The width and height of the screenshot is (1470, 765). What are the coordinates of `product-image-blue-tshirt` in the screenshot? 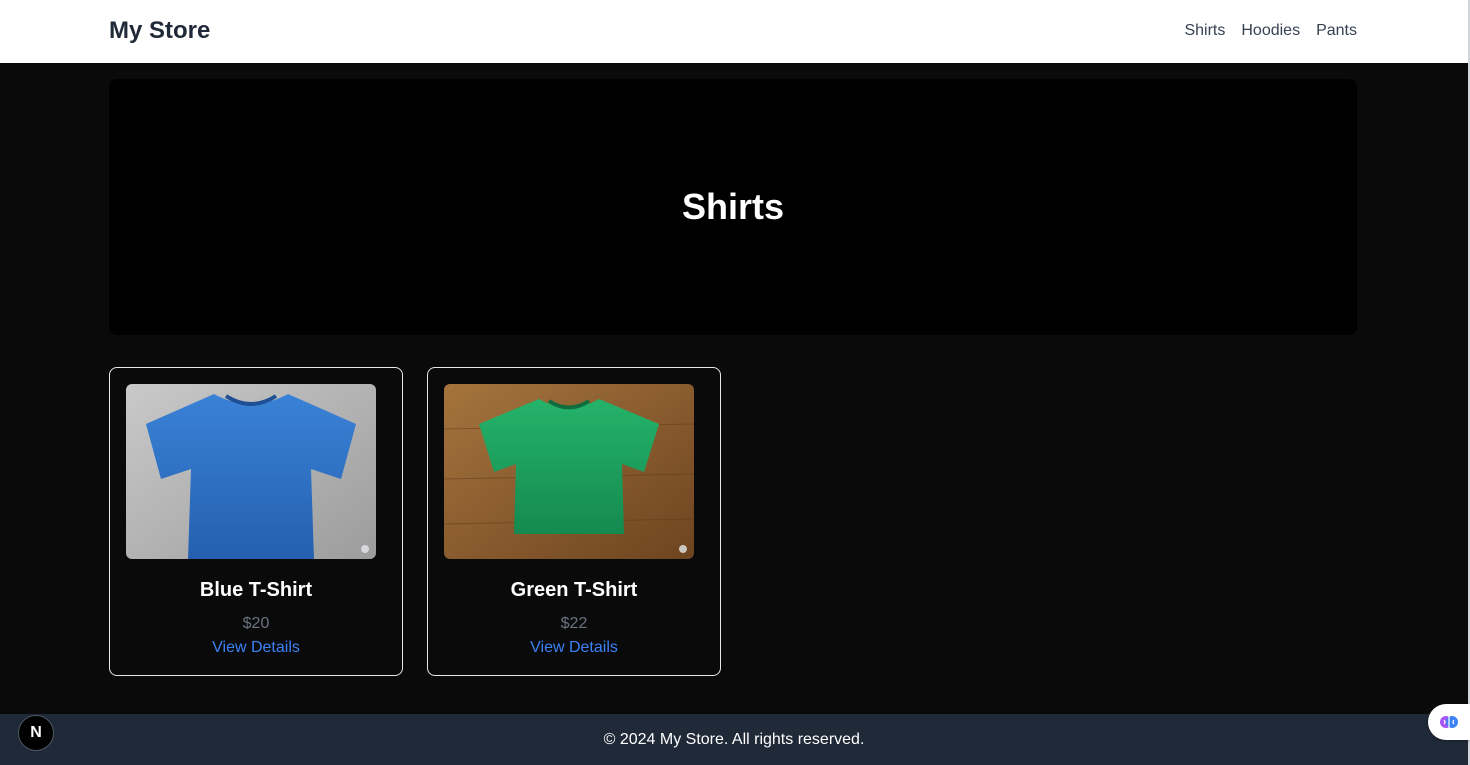 It's located at (251, 471).